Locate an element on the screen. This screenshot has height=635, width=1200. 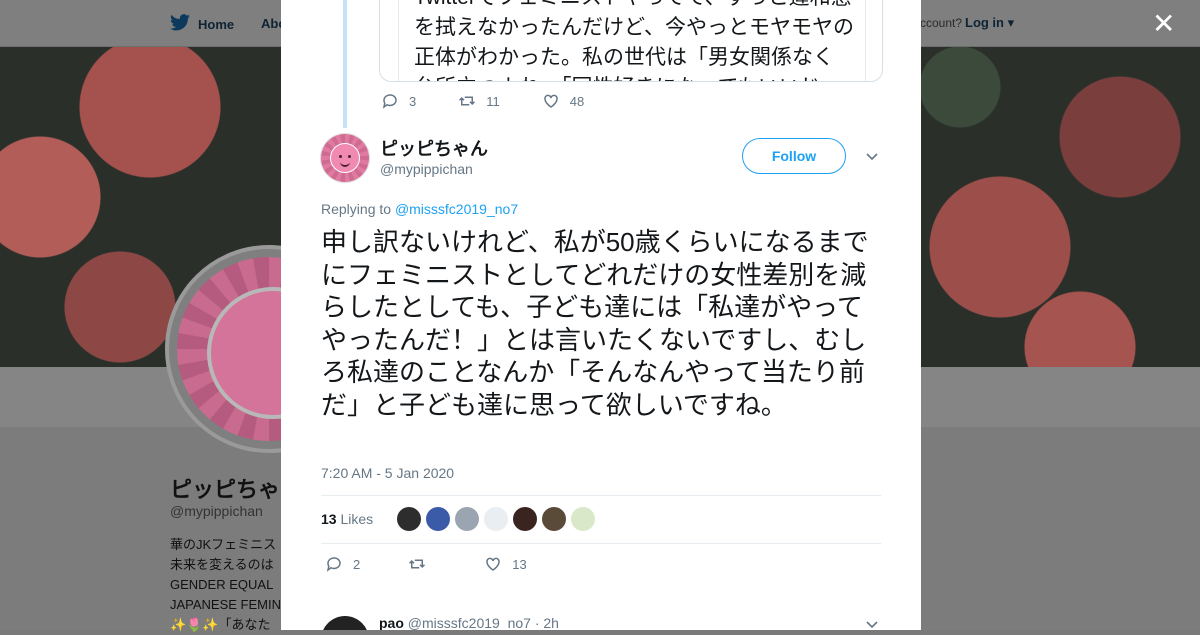
login-link: Log in ▾ is located at coordinates (989, 23).